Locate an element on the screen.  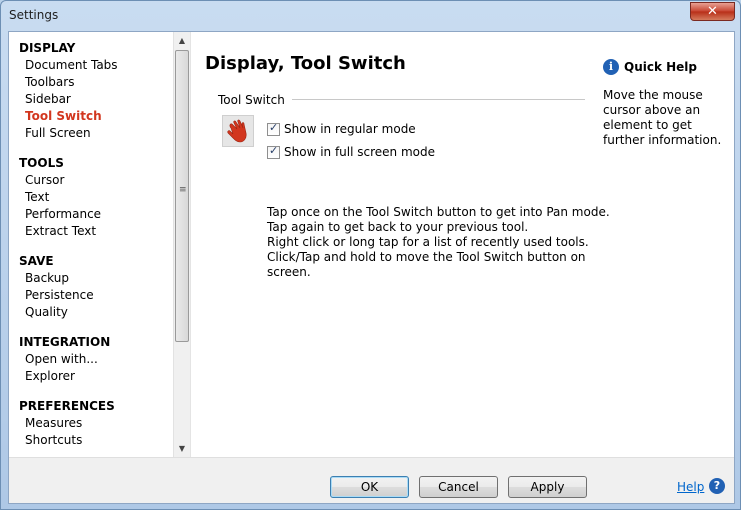
sidebar-item-performance: Performance is located at coordinates (99, 214).